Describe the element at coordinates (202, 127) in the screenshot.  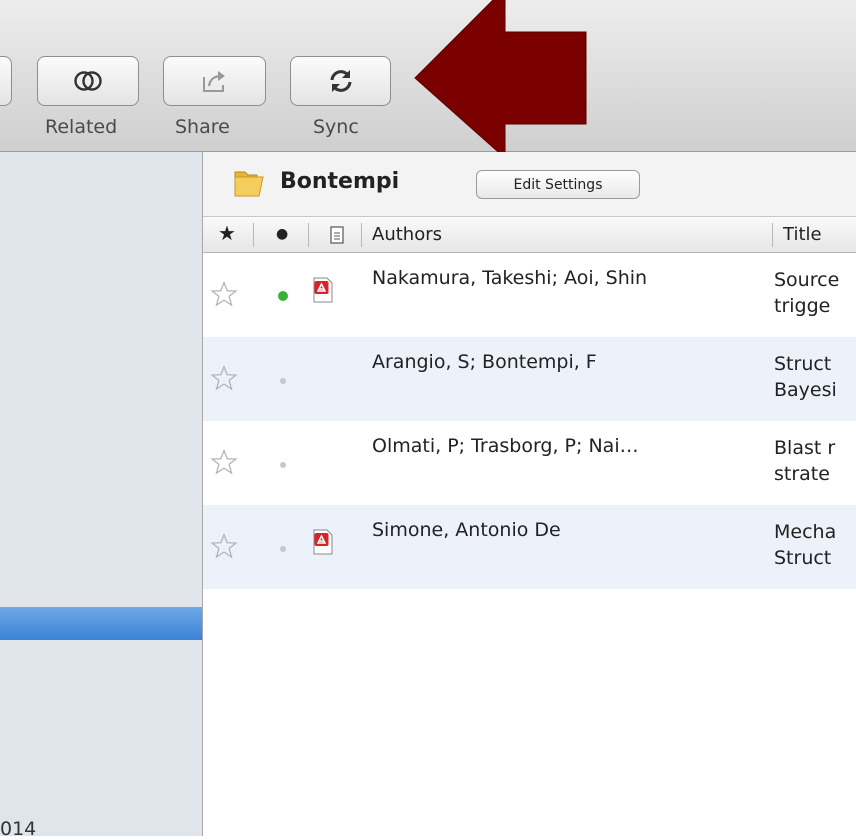
I see `share-label: Share` at that location.